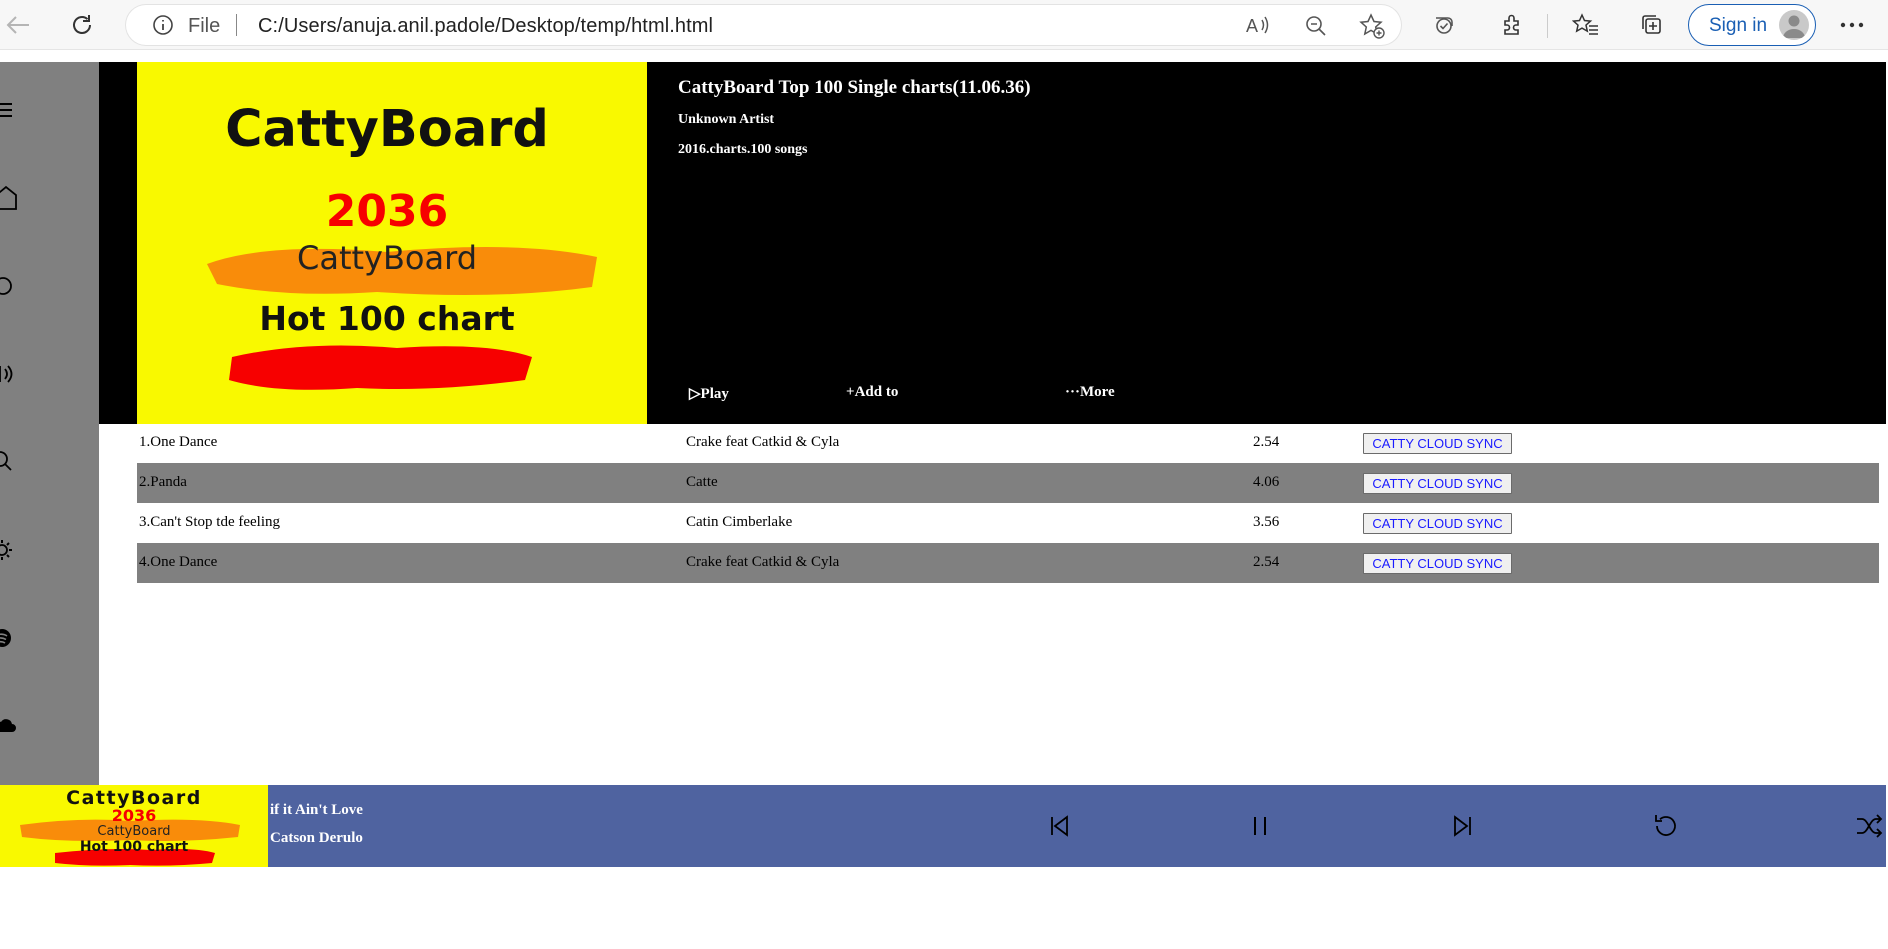 The image size is (1888, 949). Describe the element at coordinates (82, 25) in the screenshot. I see `refresh-icon` at that location.